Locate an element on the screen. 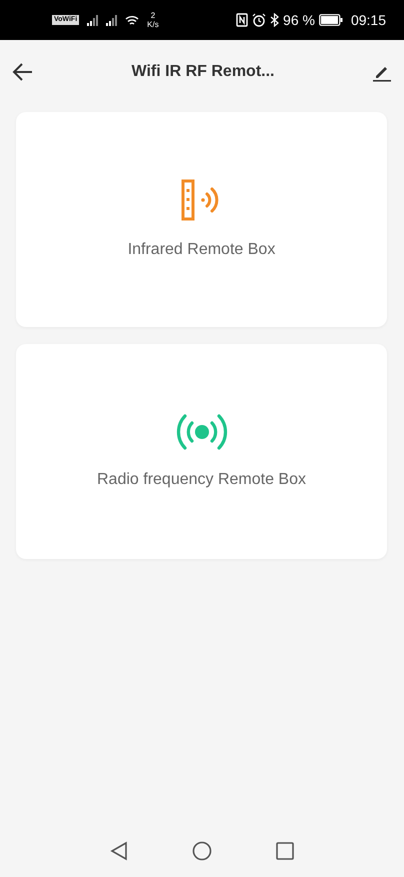 This screenshot has height=877, width=404. alarm-icon is located at coordinates (259, 20).